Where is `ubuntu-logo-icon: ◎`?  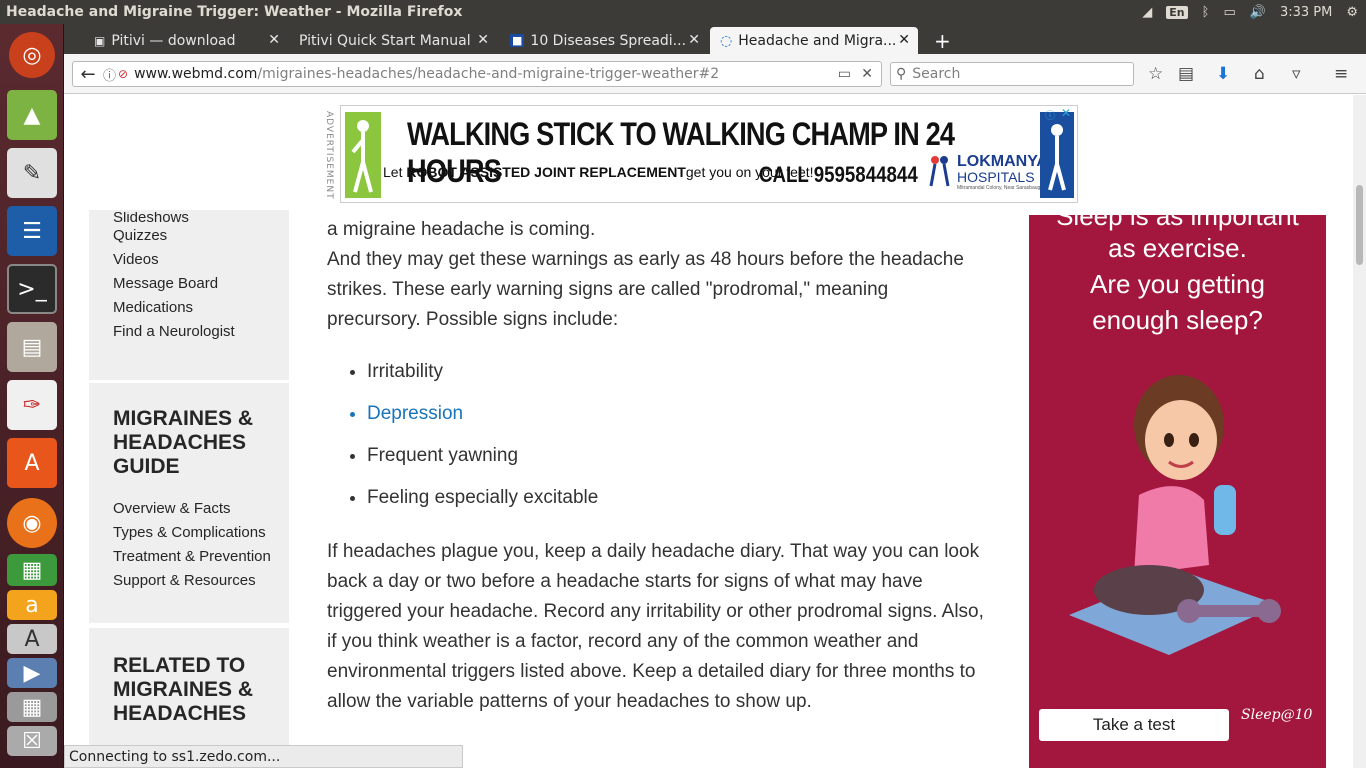
ubuntu-logo-icon: ◎ is located at coordinates (32, 55).